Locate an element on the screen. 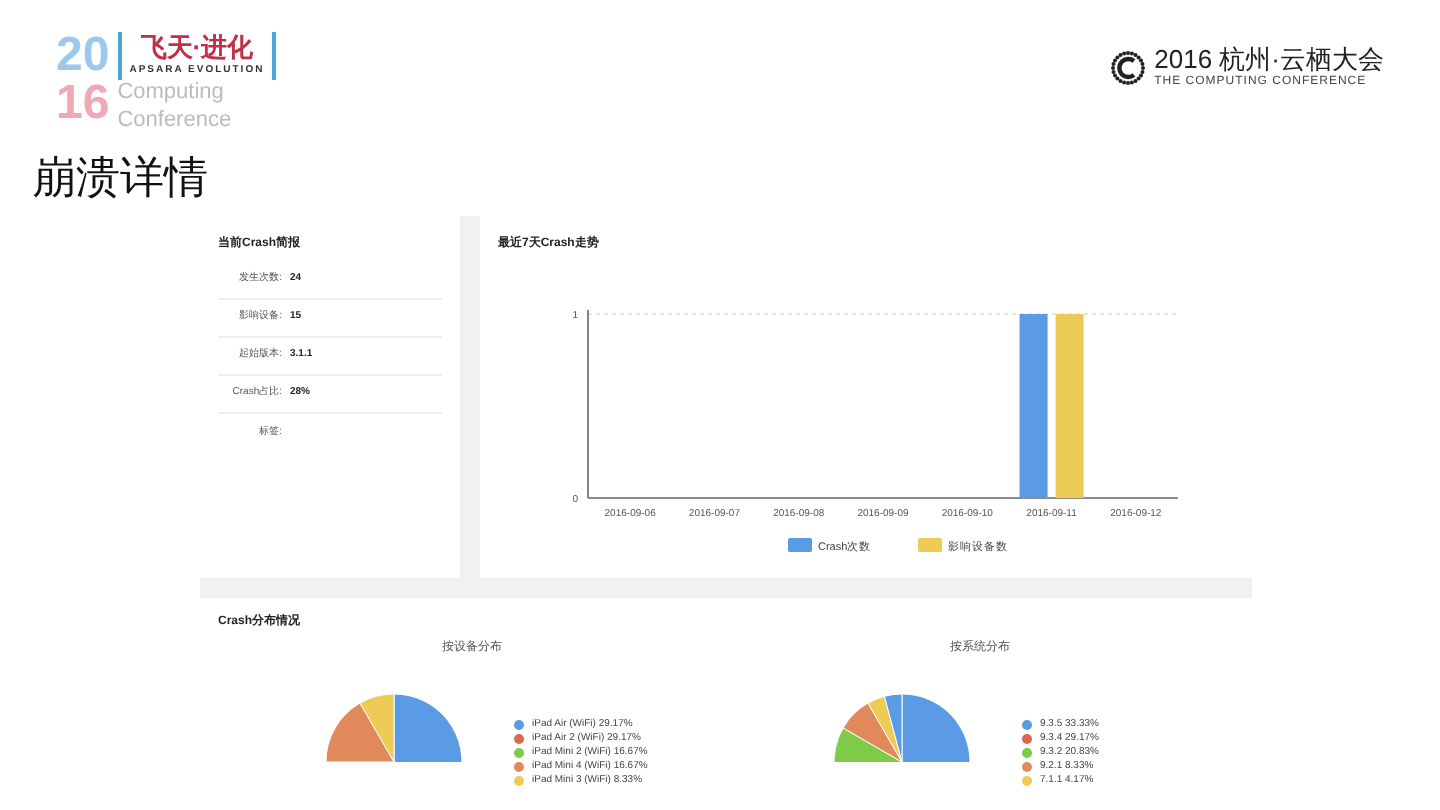 This screenshot has height=810, width=1440. logo-title: 飞天·进化 is located at coordinates (197, 48).